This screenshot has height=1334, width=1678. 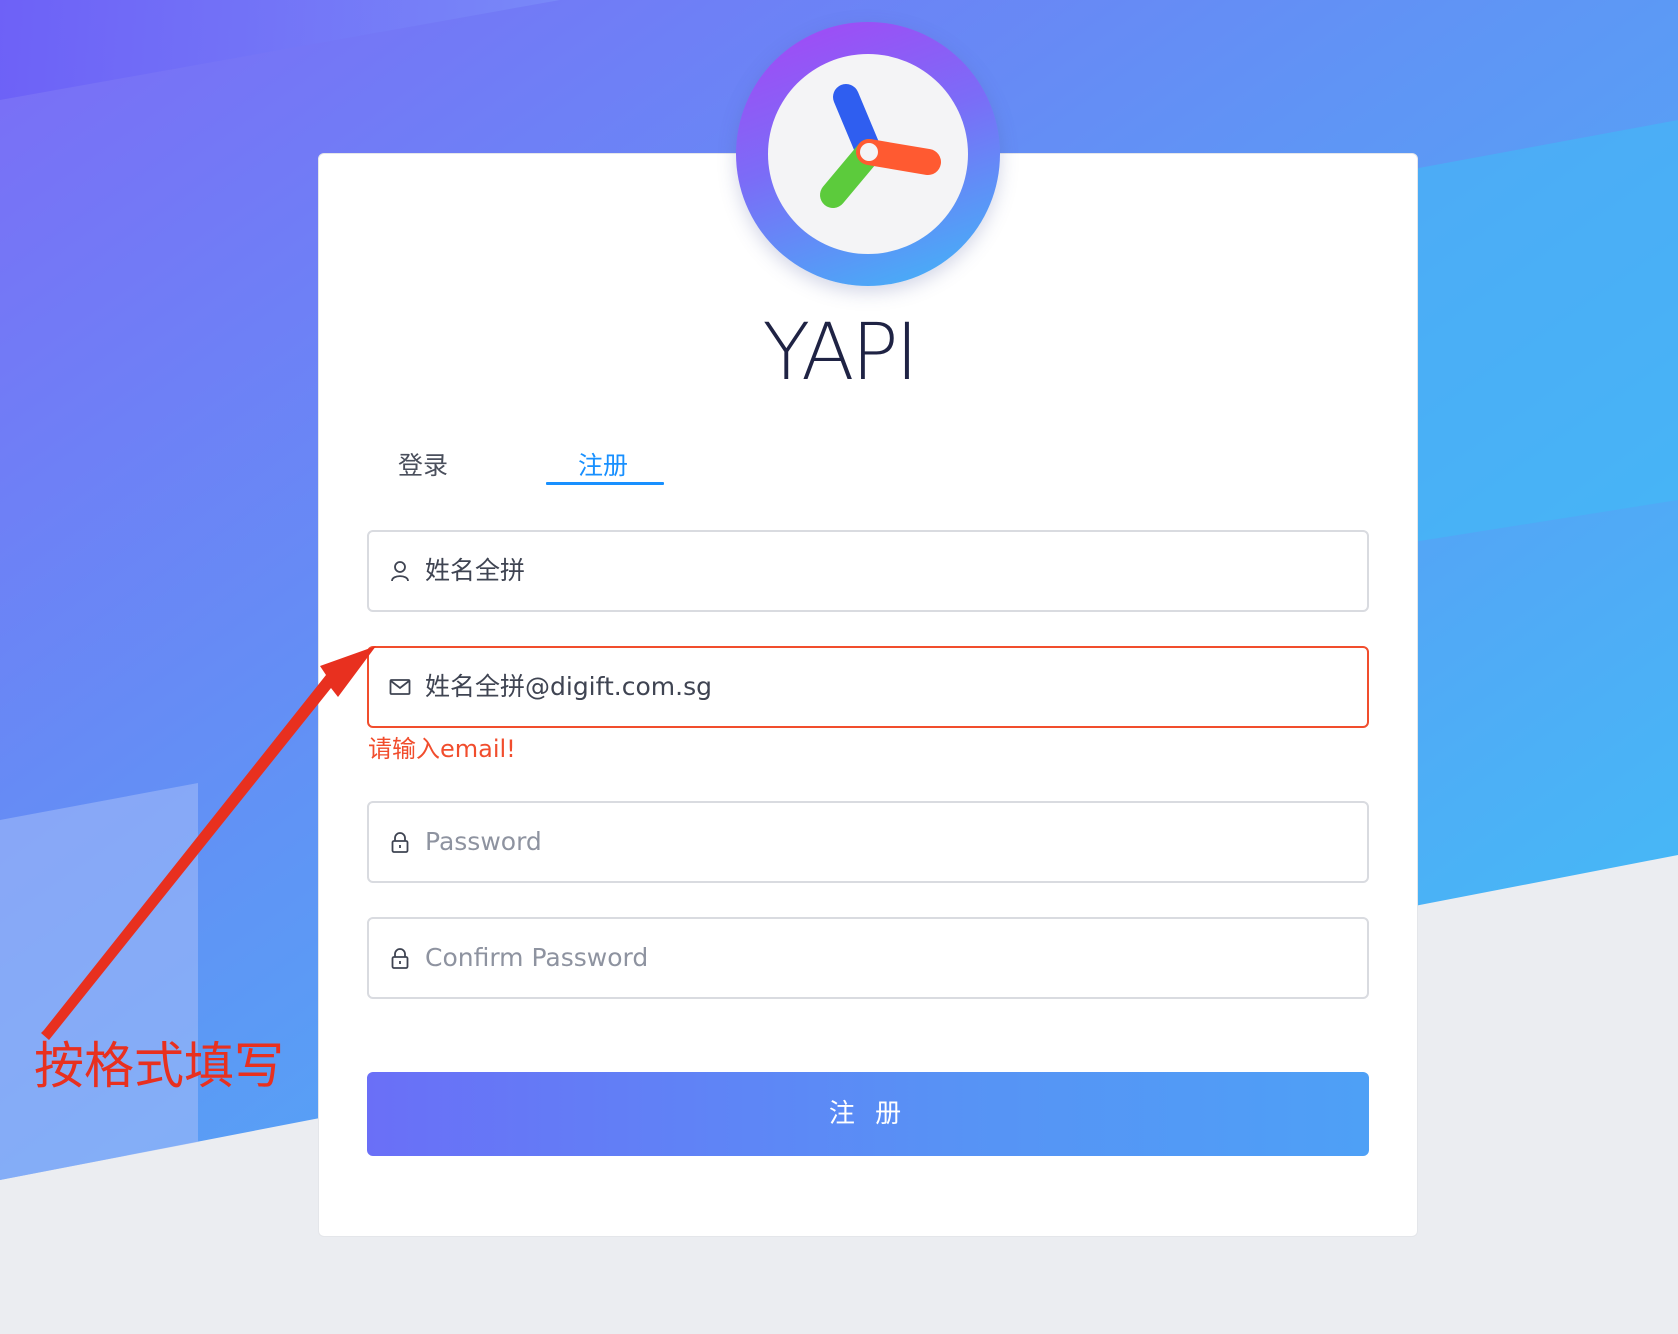 What do you see at coordinates (568, 686) in the screenshot?
I see `email-value: 姓名全拼@digift.com.sg` at bounding box center [568, 686].